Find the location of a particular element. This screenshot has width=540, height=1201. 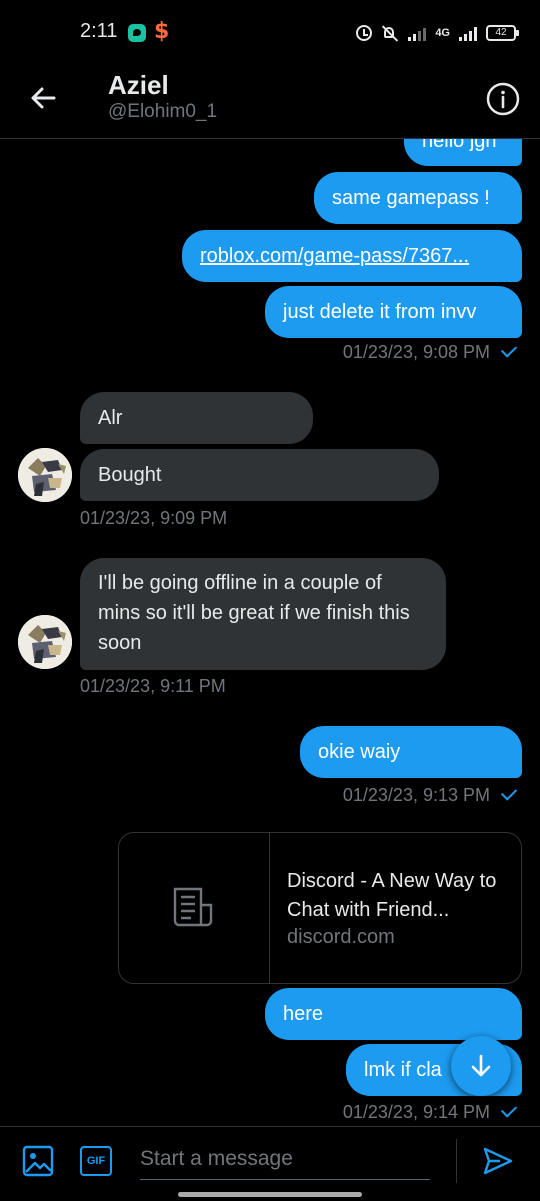

message-timestamp: 01/23/23, 9:11 PM is located at coordinates (153, 686).